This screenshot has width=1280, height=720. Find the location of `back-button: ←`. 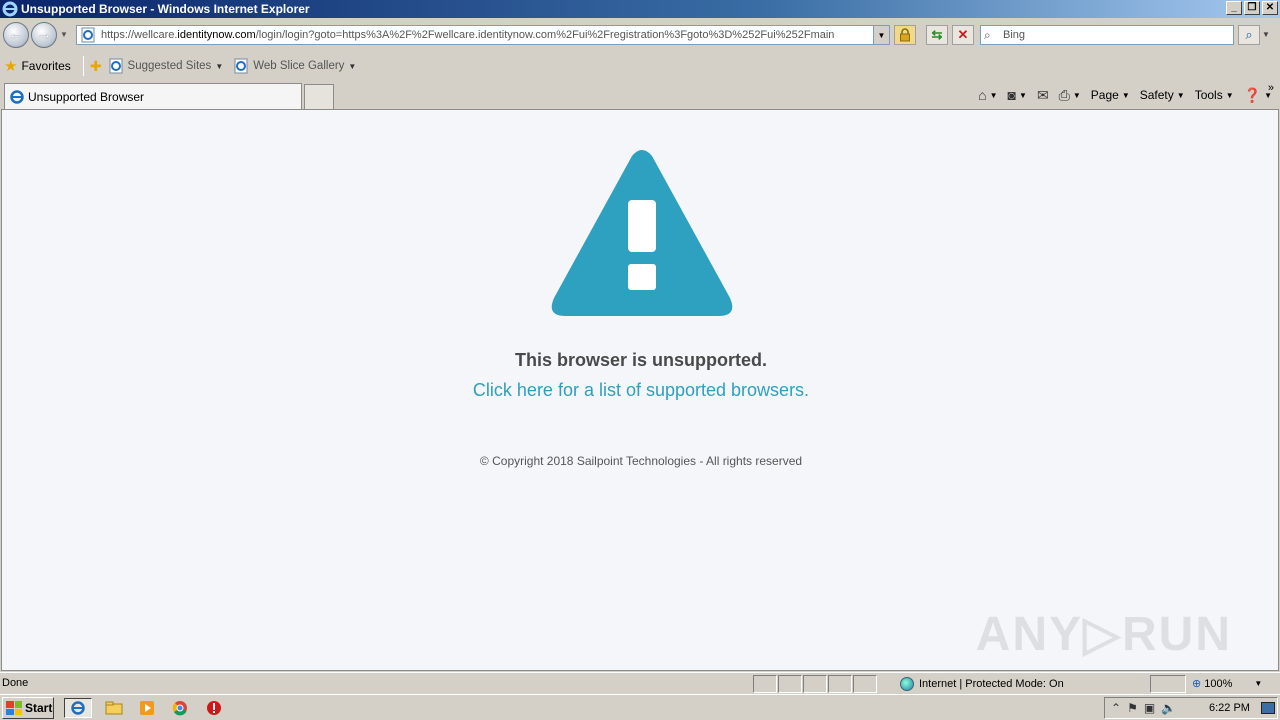

back-button: ← is located at coordinates (16, 35).